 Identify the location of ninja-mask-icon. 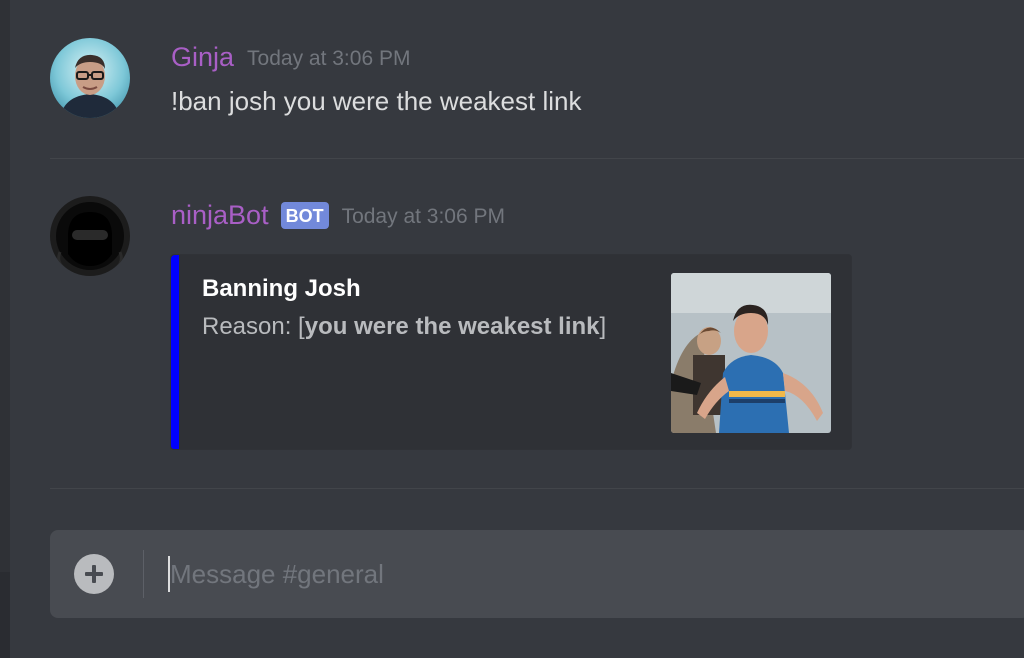
(90, 236).